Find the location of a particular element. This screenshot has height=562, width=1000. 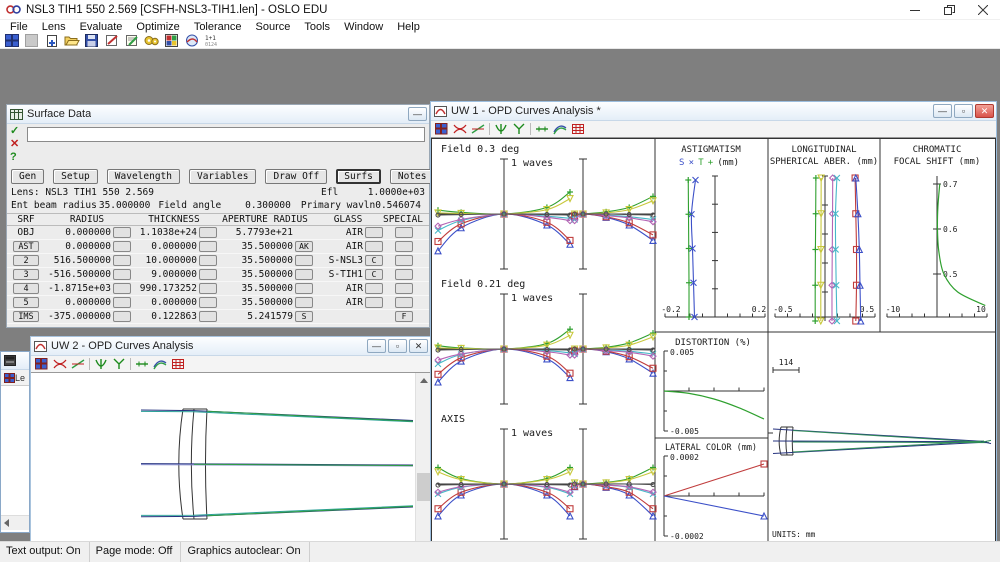

uw2-vscrollbar is located at coordinates (422, 467).